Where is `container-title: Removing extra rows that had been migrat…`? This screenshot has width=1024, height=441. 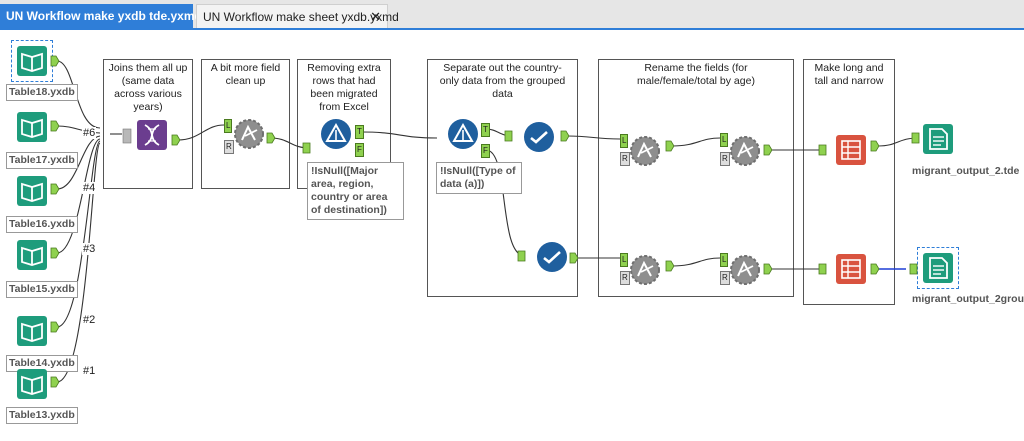 container-title: Removing extra rows that had been migrat… is located at coordinates (344, 87).